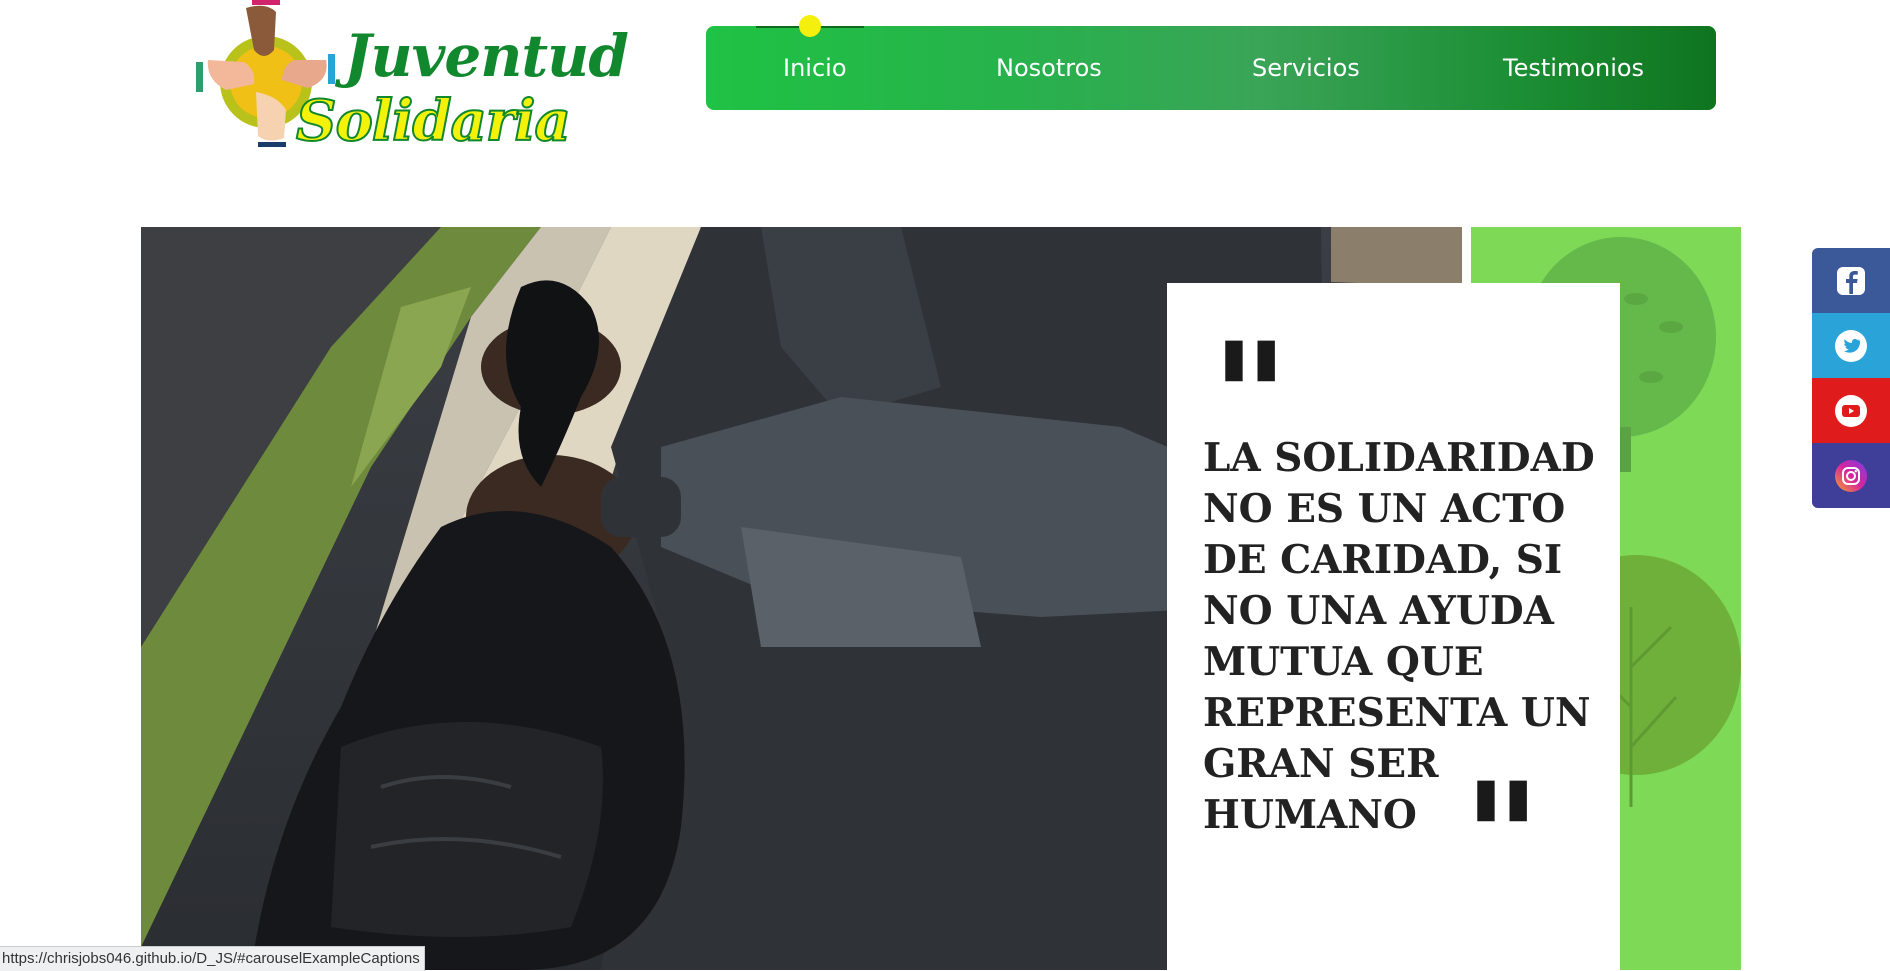  Describe the element at coordinates (1211, 62) in the screenshot. I see `main-nav: Inicio Nosotros Servicios Testimonios` at that location.